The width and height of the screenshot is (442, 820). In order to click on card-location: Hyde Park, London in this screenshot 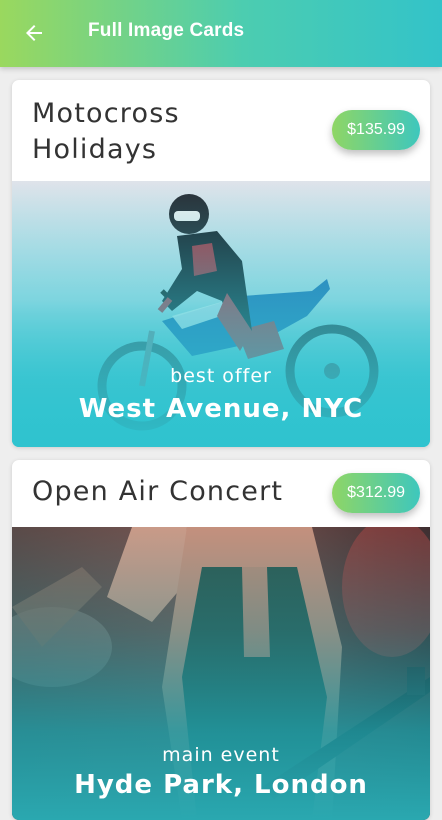, I will do `click(221, 785)`.